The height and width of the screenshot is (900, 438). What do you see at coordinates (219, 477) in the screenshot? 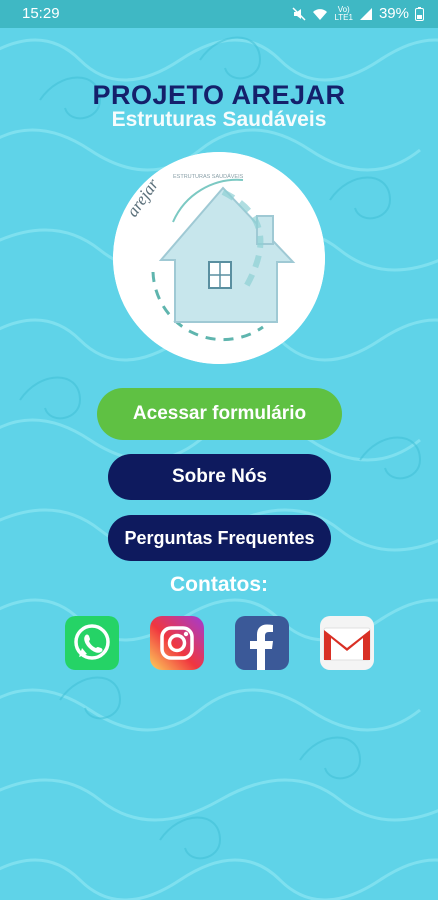
I see `about-us-button: Sobre Nós` at bounding box center [219, 477].